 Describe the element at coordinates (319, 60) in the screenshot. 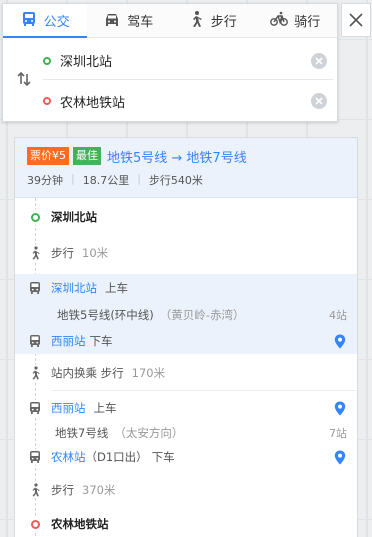

I see `clear-start-icon` at that location.